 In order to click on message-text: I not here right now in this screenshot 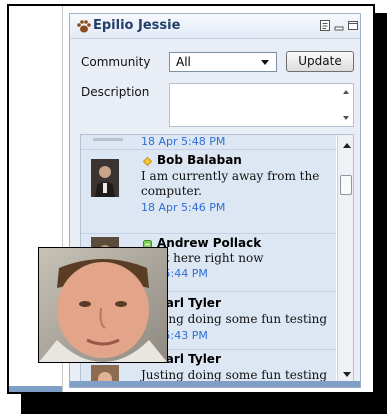, I will do `click(202, 258)`.